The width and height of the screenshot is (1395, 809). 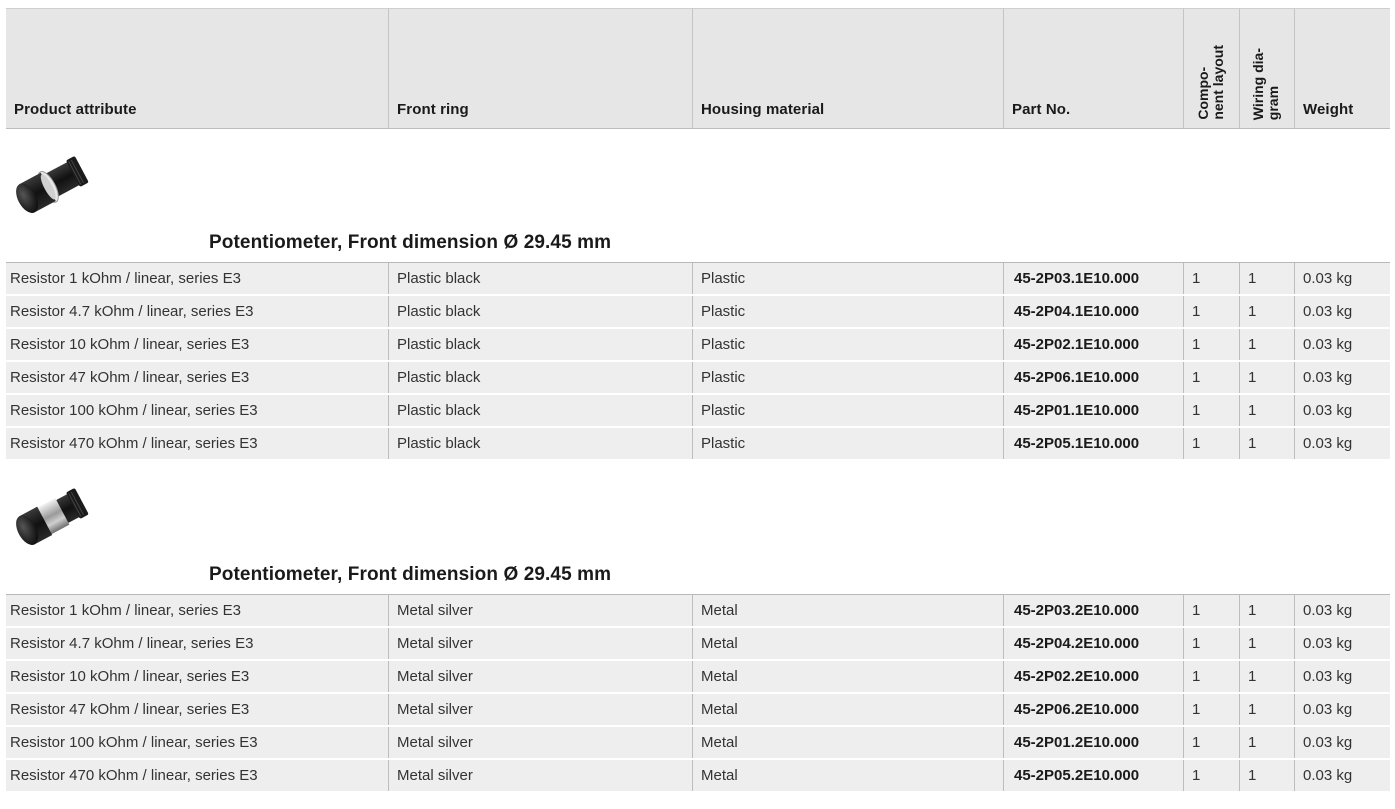 I want to click on header-component-layout-label: Compo- nent layout, so click(x=1210, y=82).